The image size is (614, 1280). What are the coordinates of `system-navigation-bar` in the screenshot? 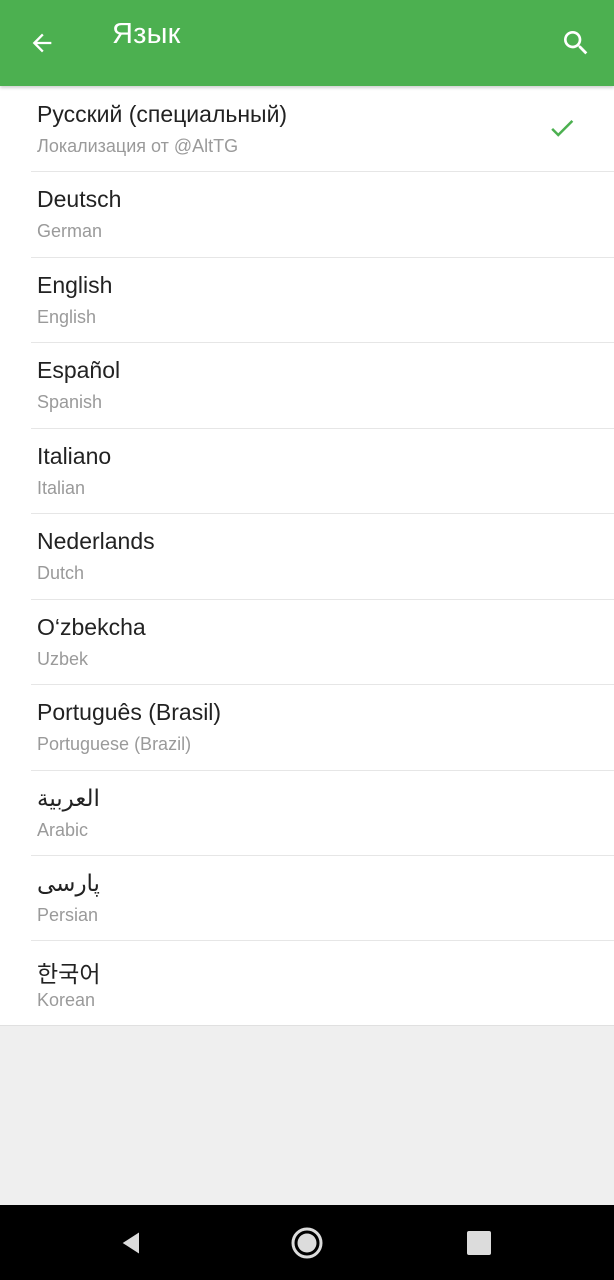 It's located at (307, 1242).